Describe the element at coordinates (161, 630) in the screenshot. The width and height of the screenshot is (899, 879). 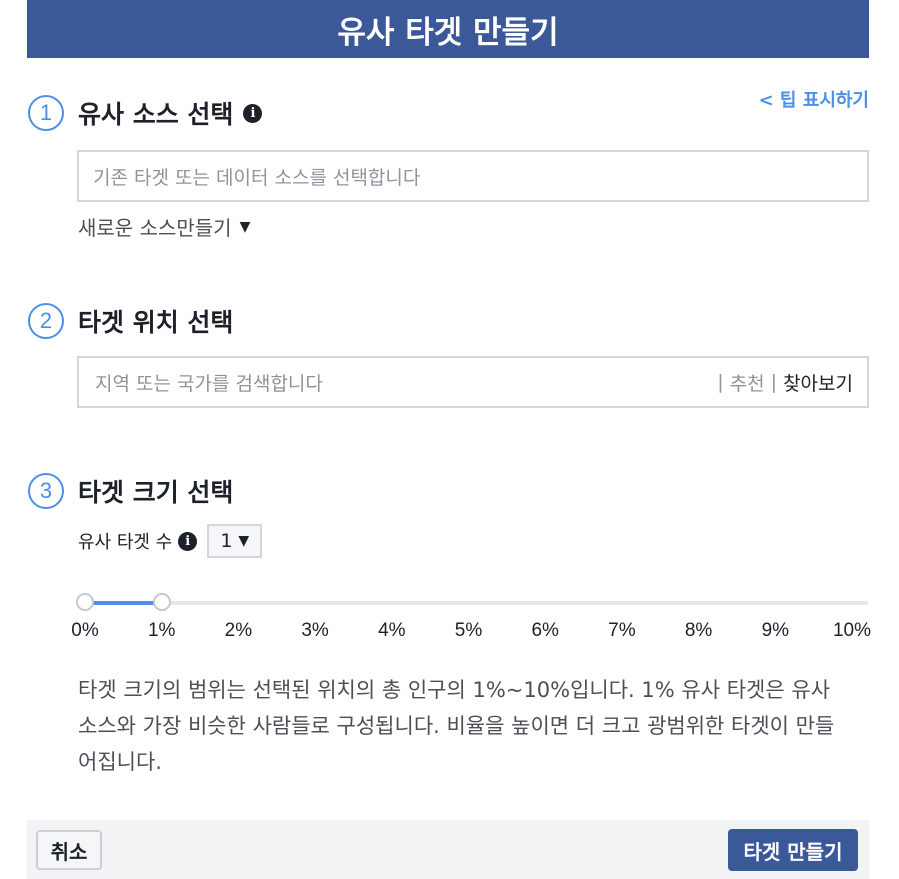
I see `slider-tick-label: 1%` at that location.